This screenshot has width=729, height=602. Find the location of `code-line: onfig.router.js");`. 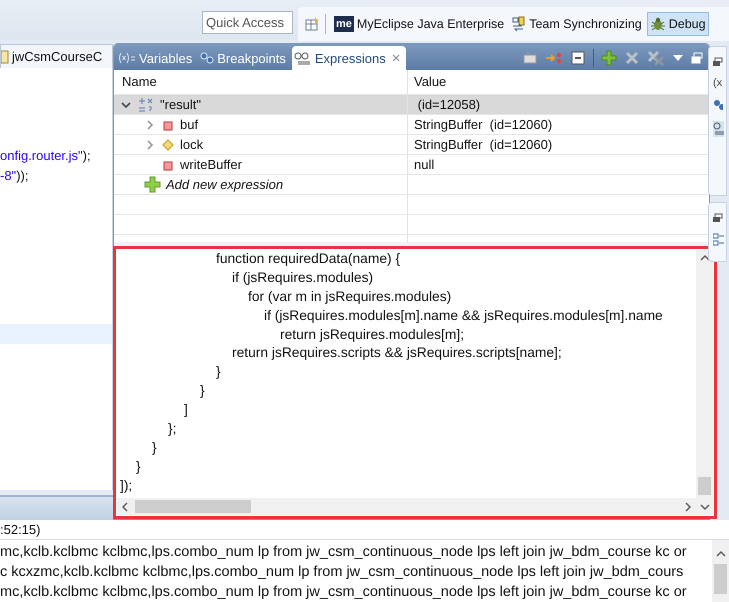

code-line: onfig.router.js"); is located at coordinates (46, 156).